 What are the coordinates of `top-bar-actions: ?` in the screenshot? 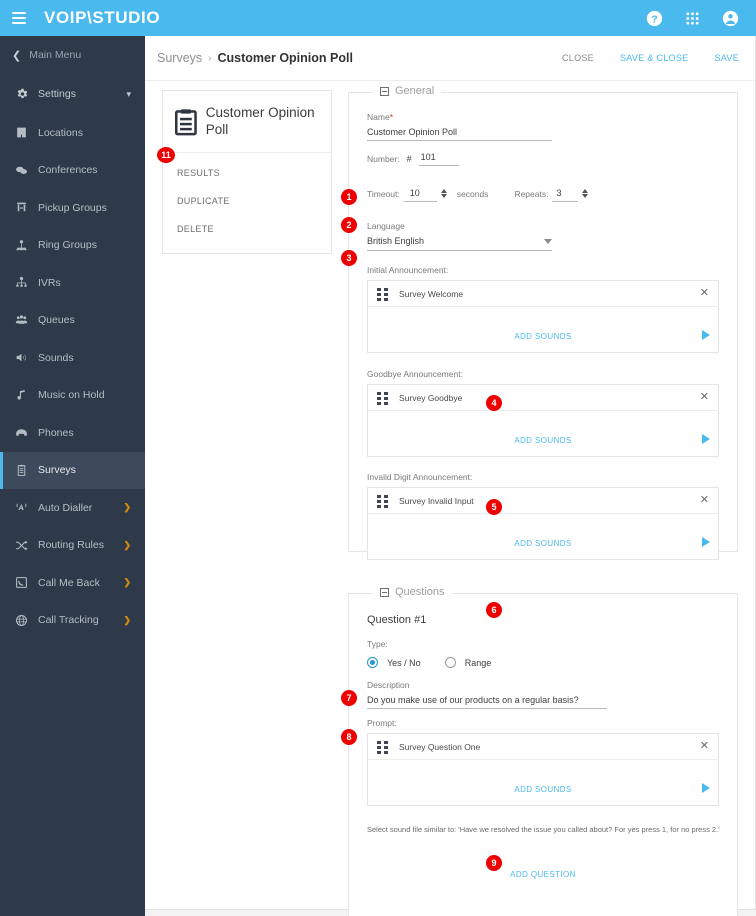 It's located at (692, 18).